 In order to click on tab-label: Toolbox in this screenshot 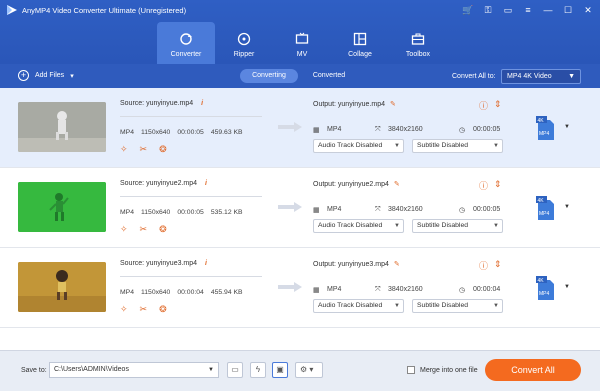, I will do `click(418, 54)`.